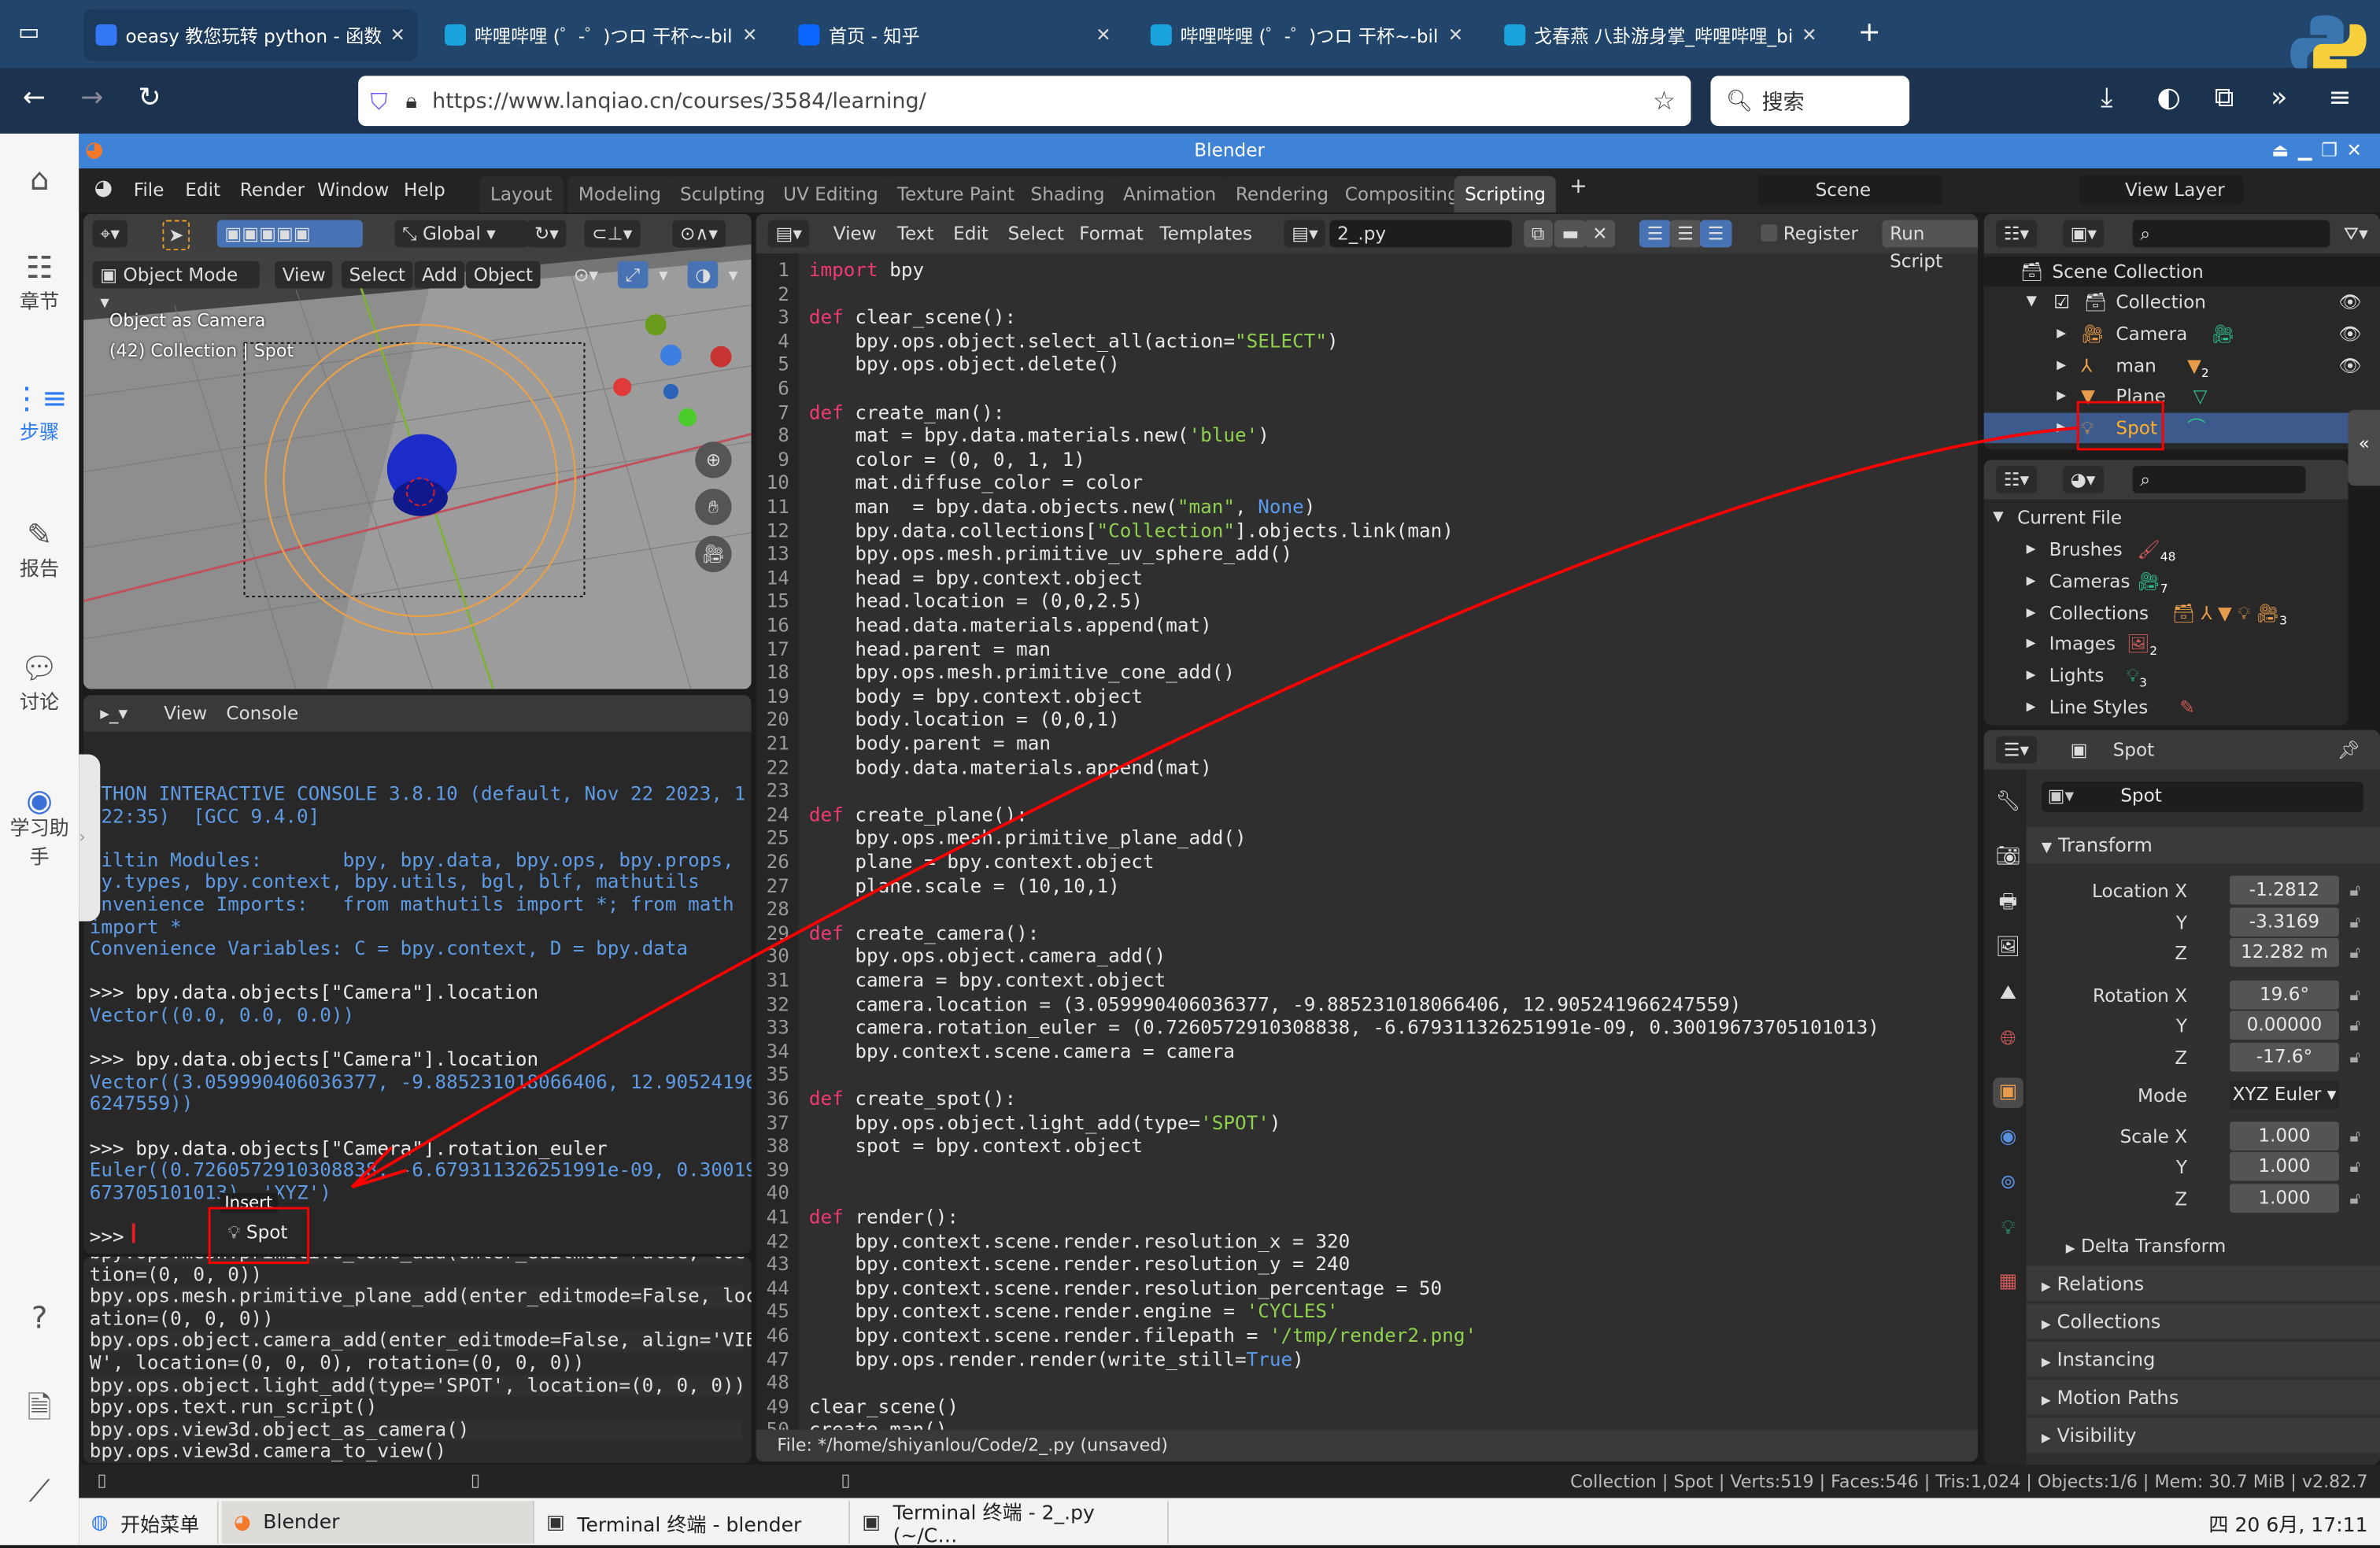 The height and width of the screenshot is (1548, 2380). What do you see at coordinates (699, 234) in the screenshot?
I see `proportional-edit-icon: ⊙∧▾` at bounding box center [699, 234].